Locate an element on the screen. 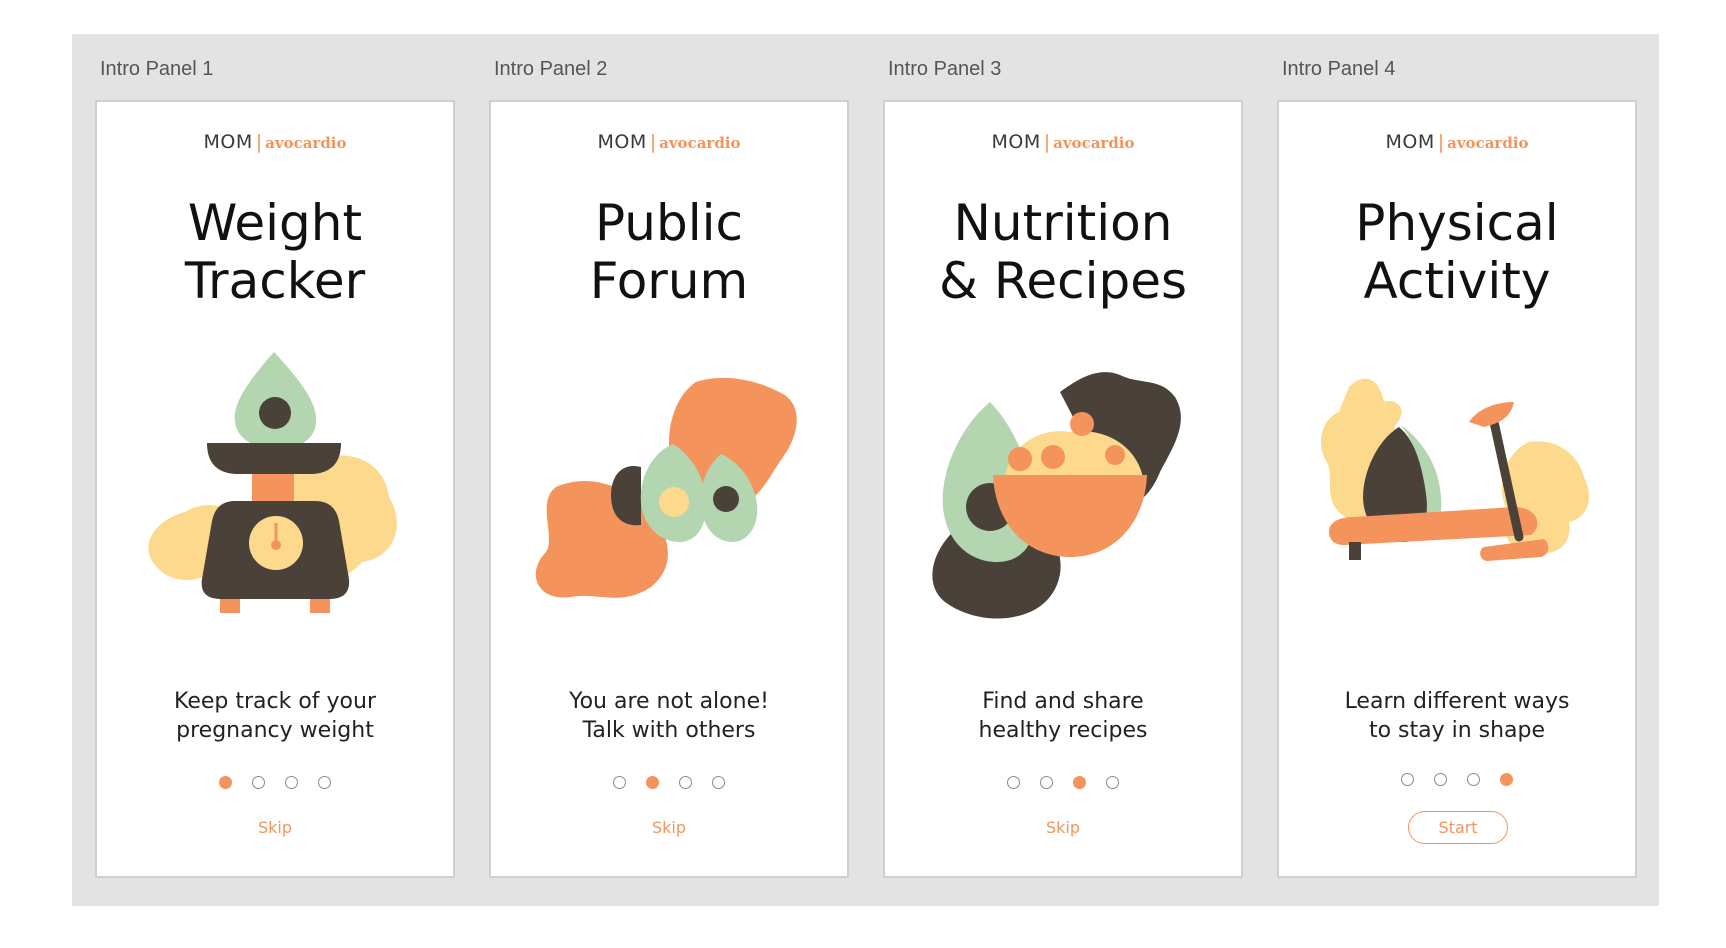 The height and width of the screenshot is (948, 1726). page-title: Physical Activity is located at coordinates (1457, 252).